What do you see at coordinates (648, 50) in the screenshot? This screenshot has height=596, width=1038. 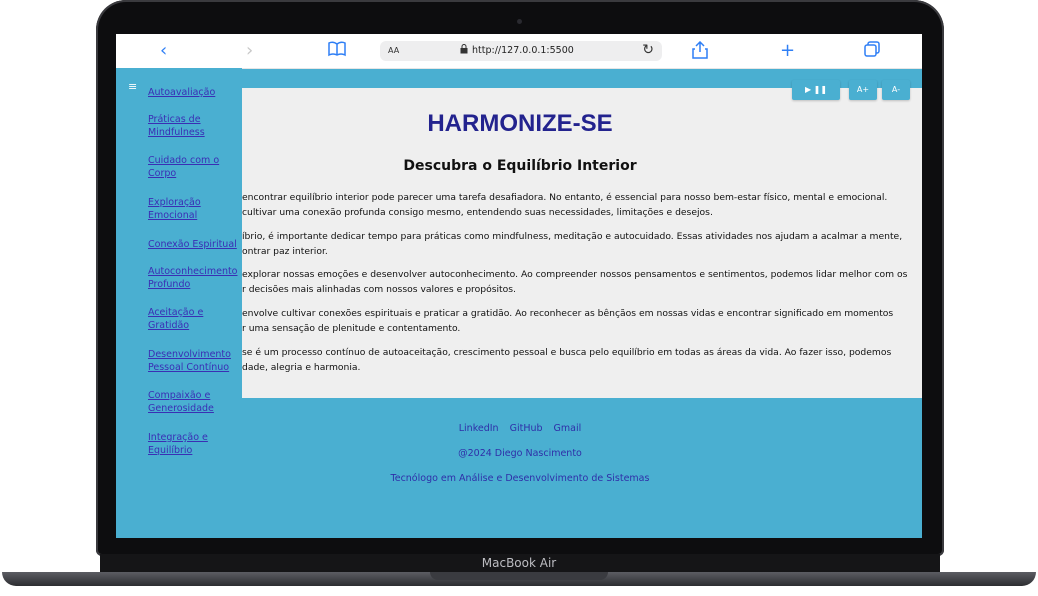 I see `reload-icon: ↻` at bounding box center [648, 50].